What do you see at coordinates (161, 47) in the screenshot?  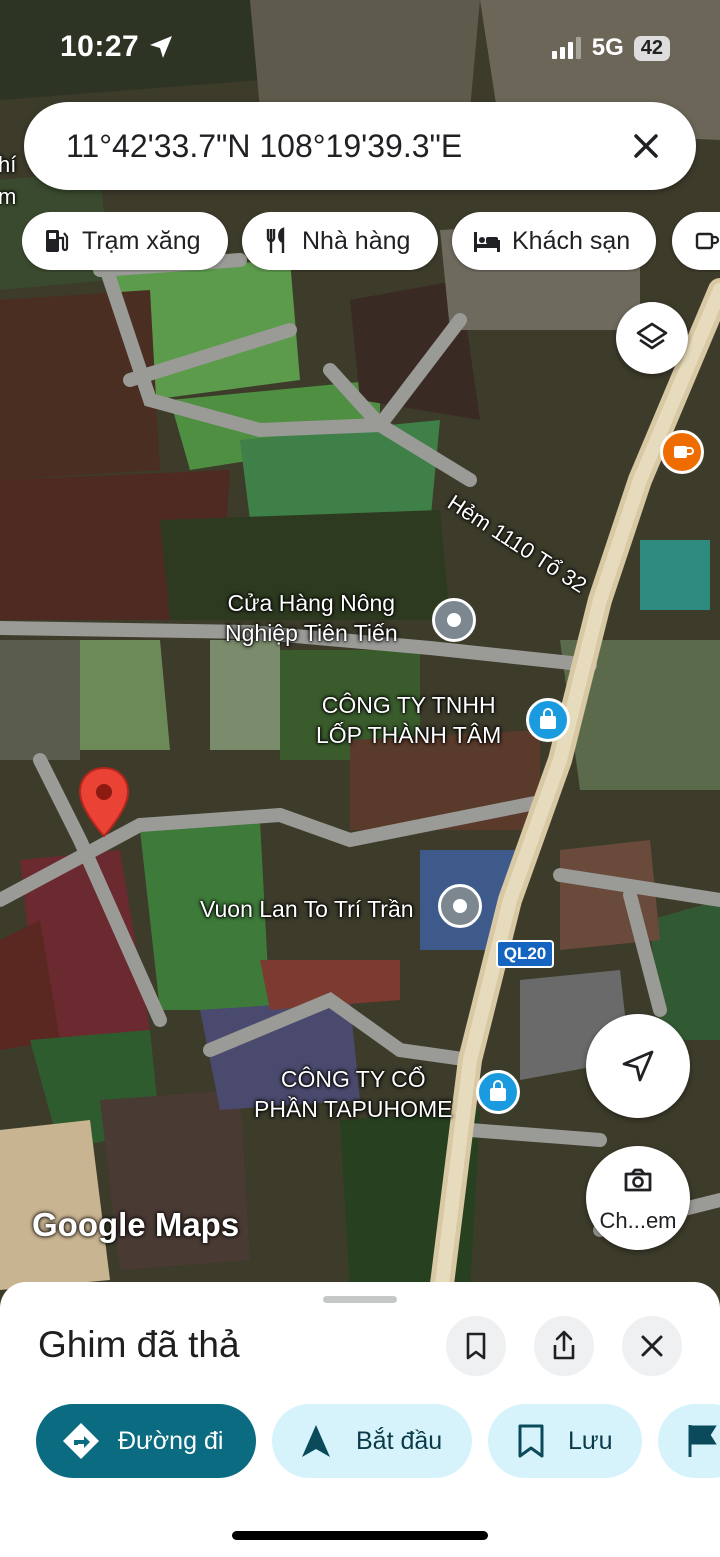 I see `location-services-icon` at bounding box center [161, 47].